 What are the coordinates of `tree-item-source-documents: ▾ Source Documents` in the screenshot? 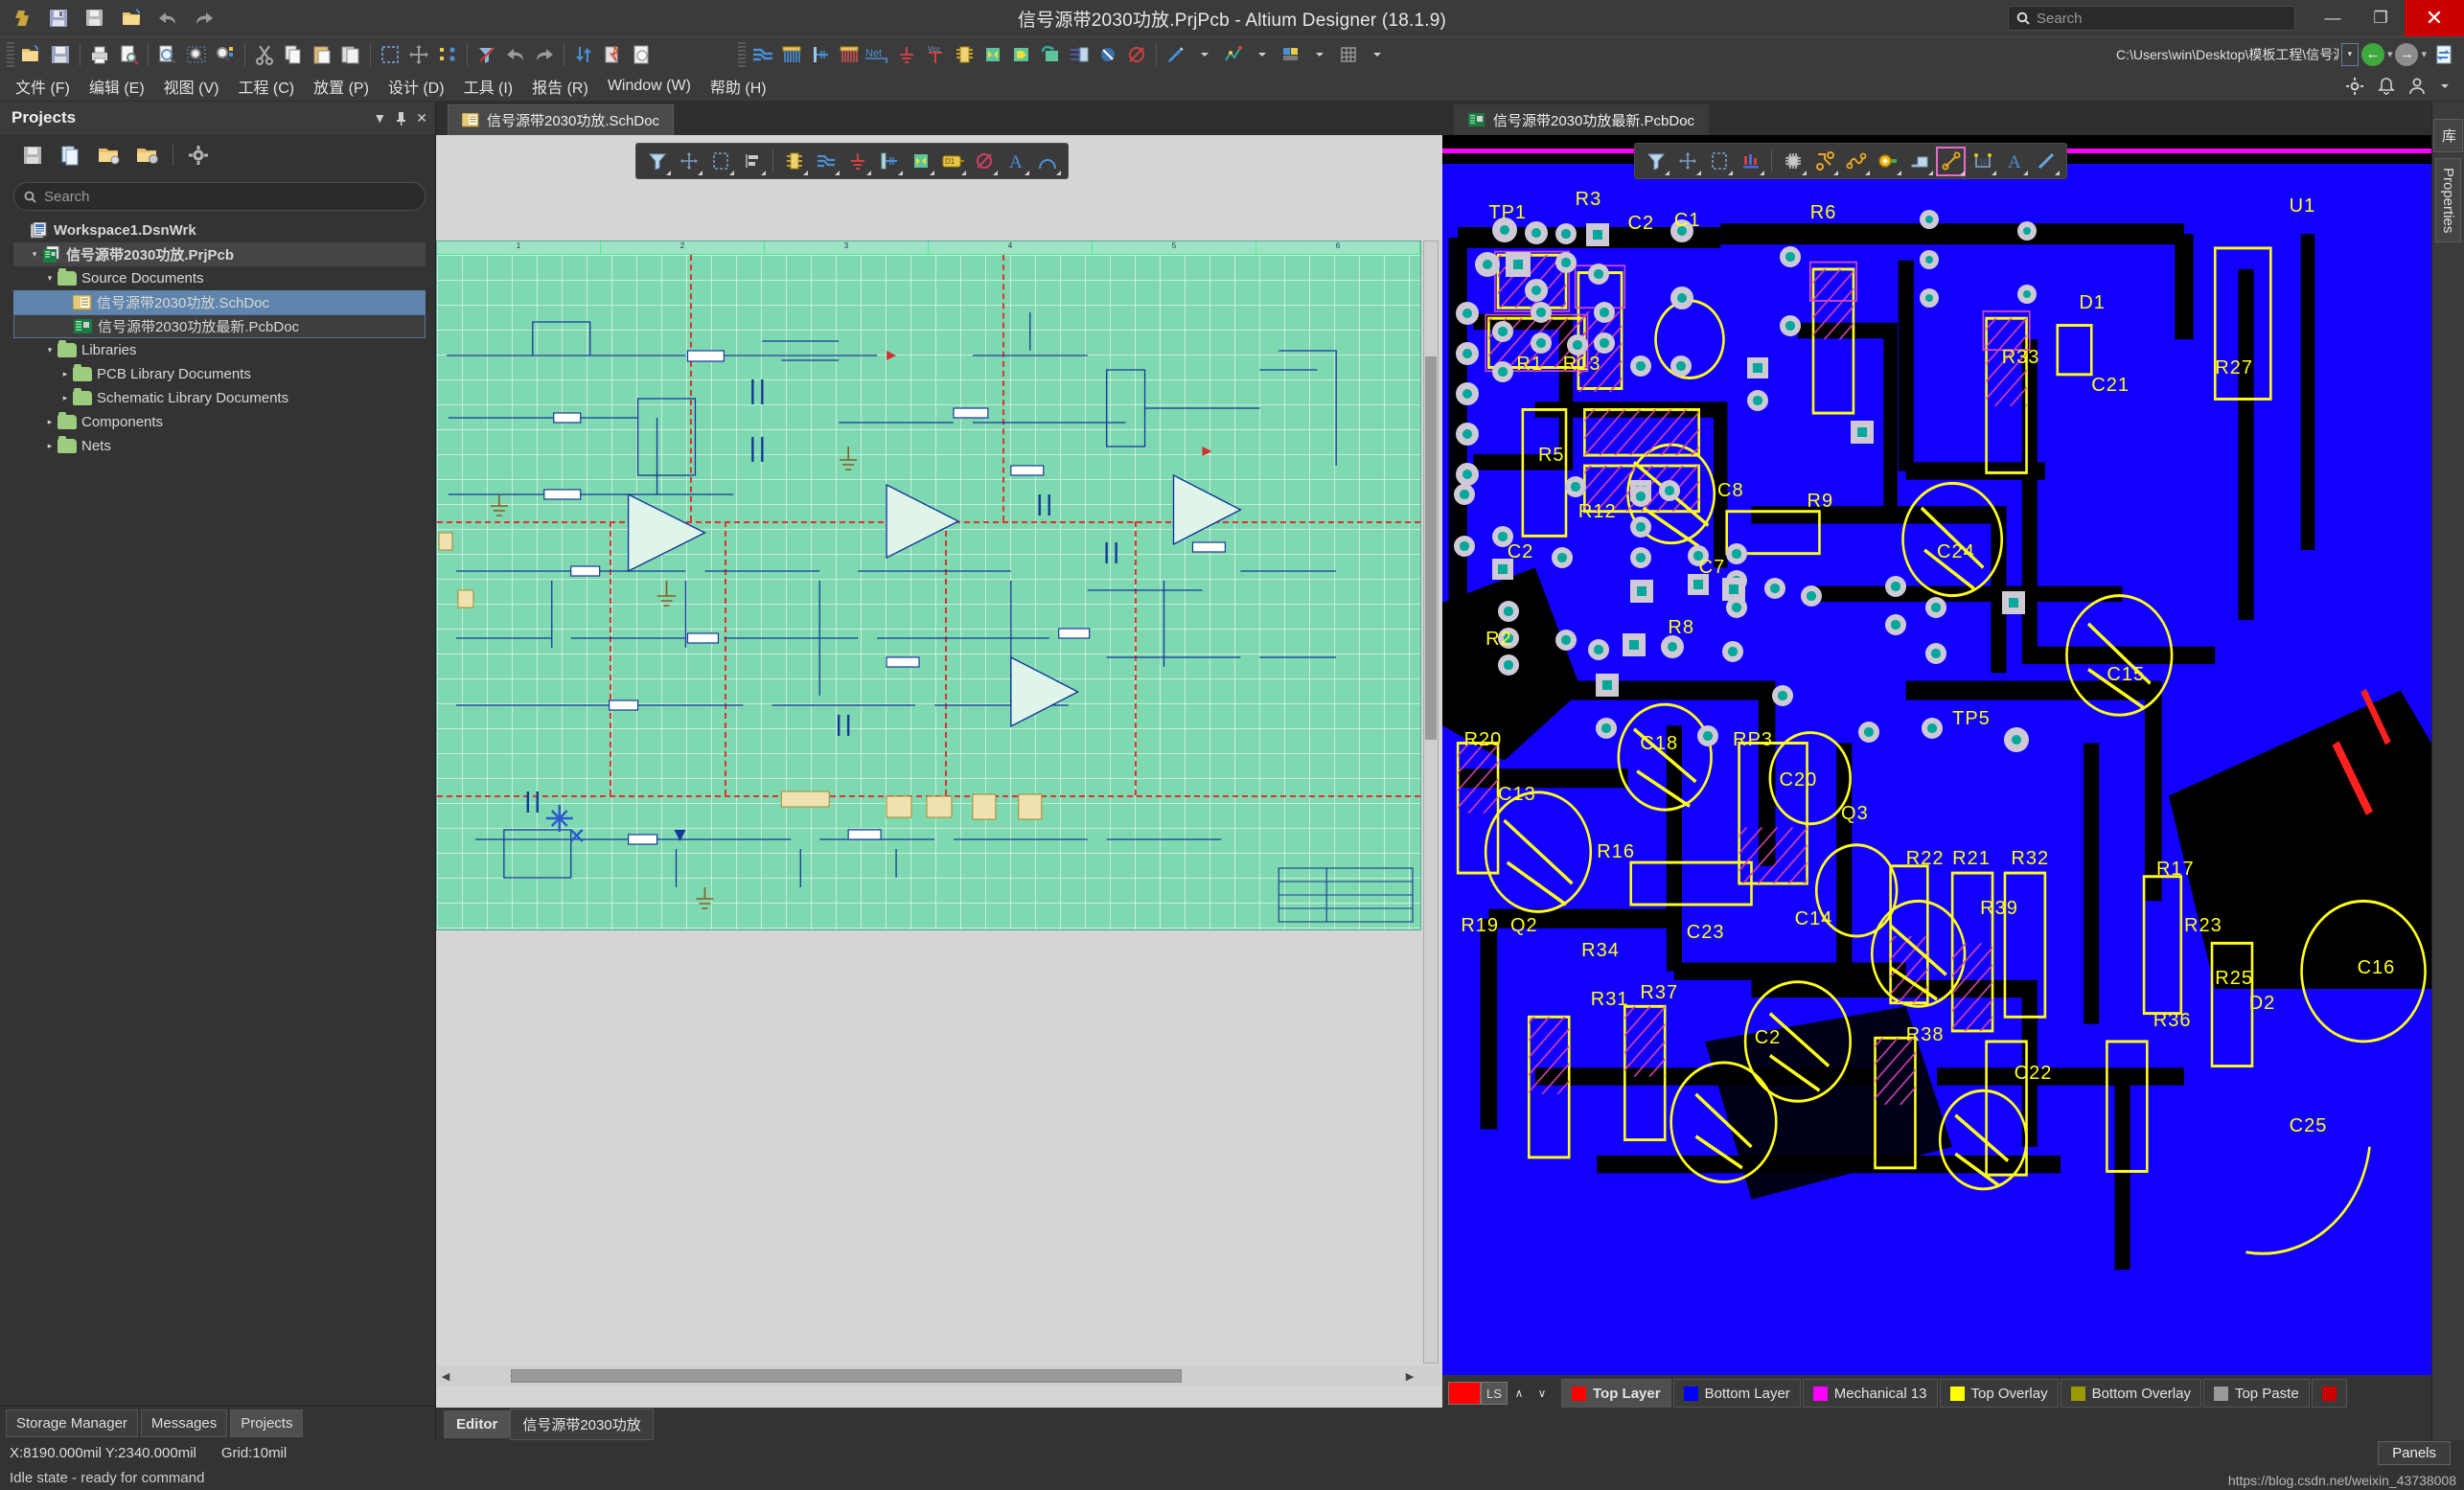 It's located at (219, 278).